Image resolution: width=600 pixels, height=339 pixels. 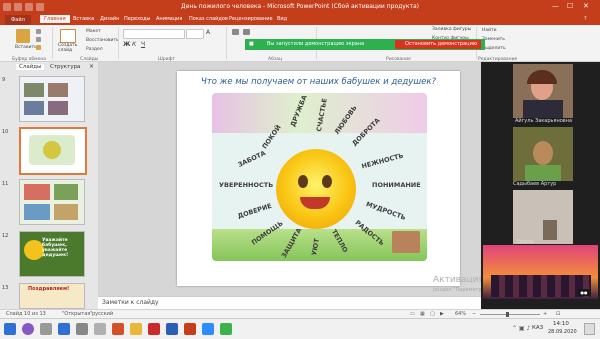 I want to click on zoom-out-icon: −, so click(x=474, y=314).